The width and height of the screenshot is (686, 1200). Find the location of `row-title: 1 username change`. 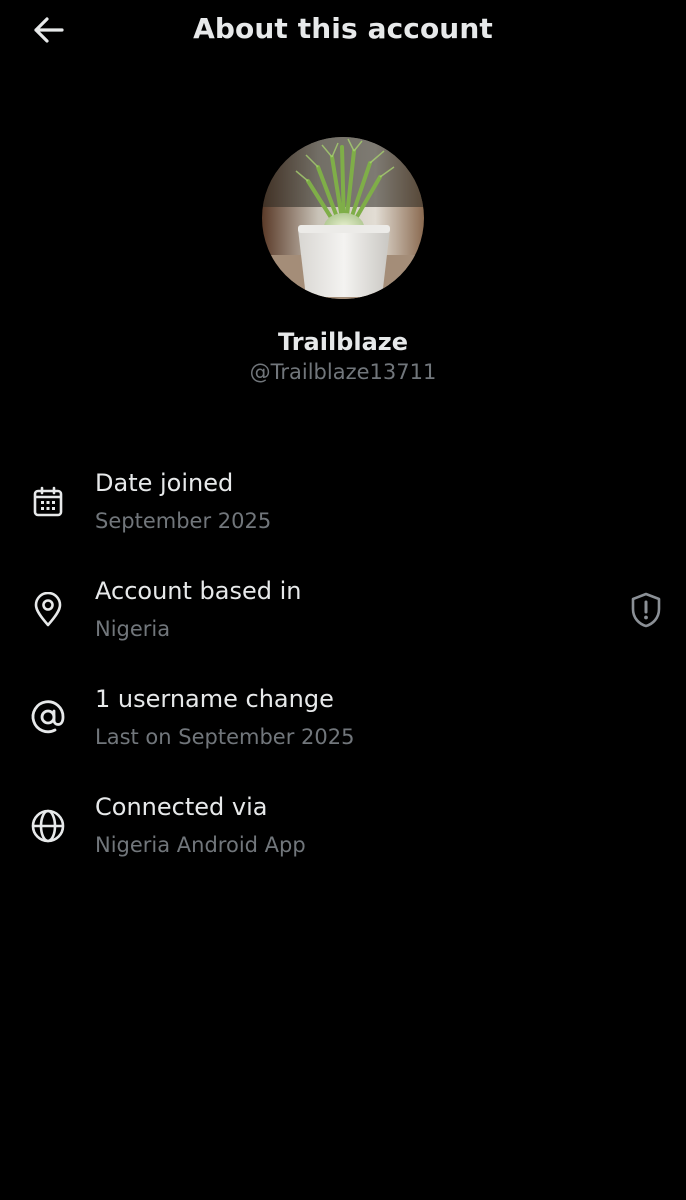

row-title: 1 username change is located at coordinates (214, 699).